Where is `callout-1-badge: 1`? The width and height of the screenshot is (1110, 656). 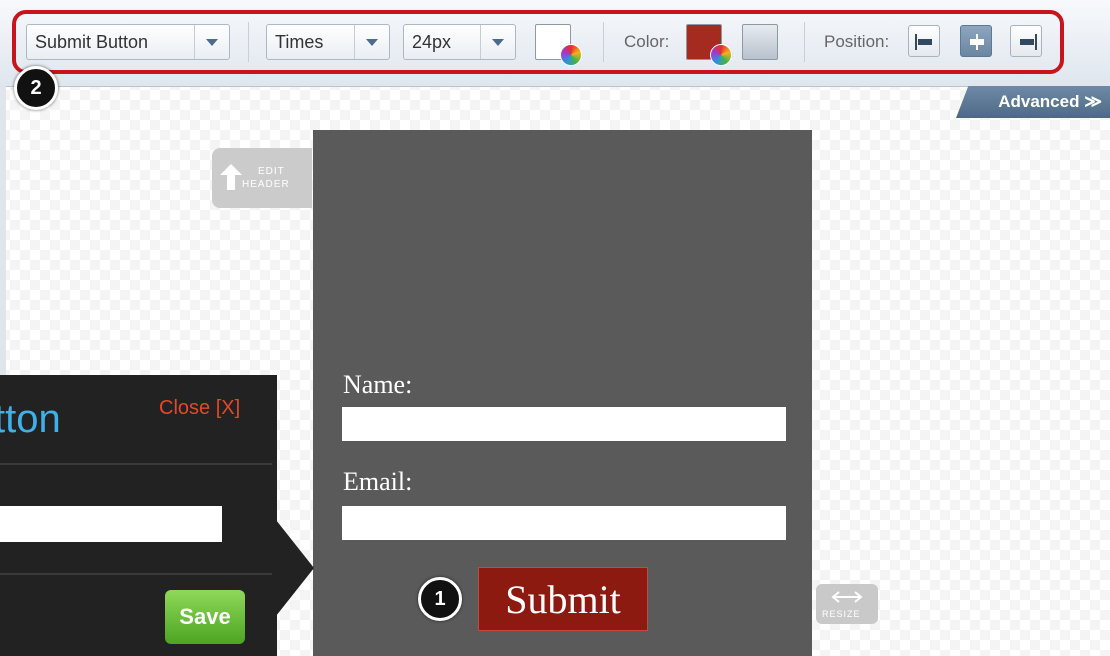 callout-1-badge: 1 is located at coordinates (440, 599).